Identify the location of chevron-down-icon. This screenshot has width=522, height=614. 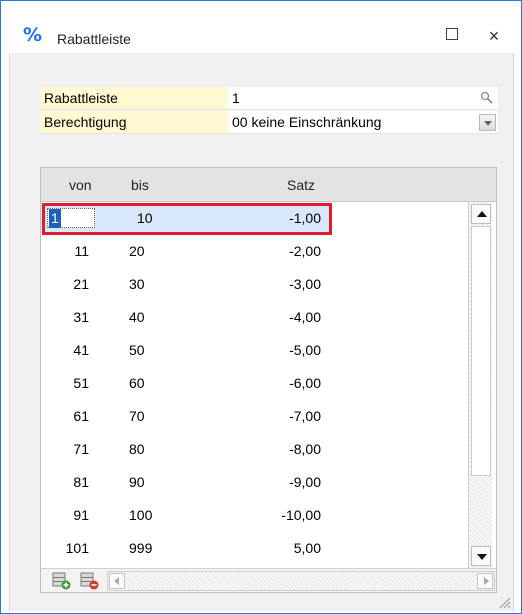
(488, 123).